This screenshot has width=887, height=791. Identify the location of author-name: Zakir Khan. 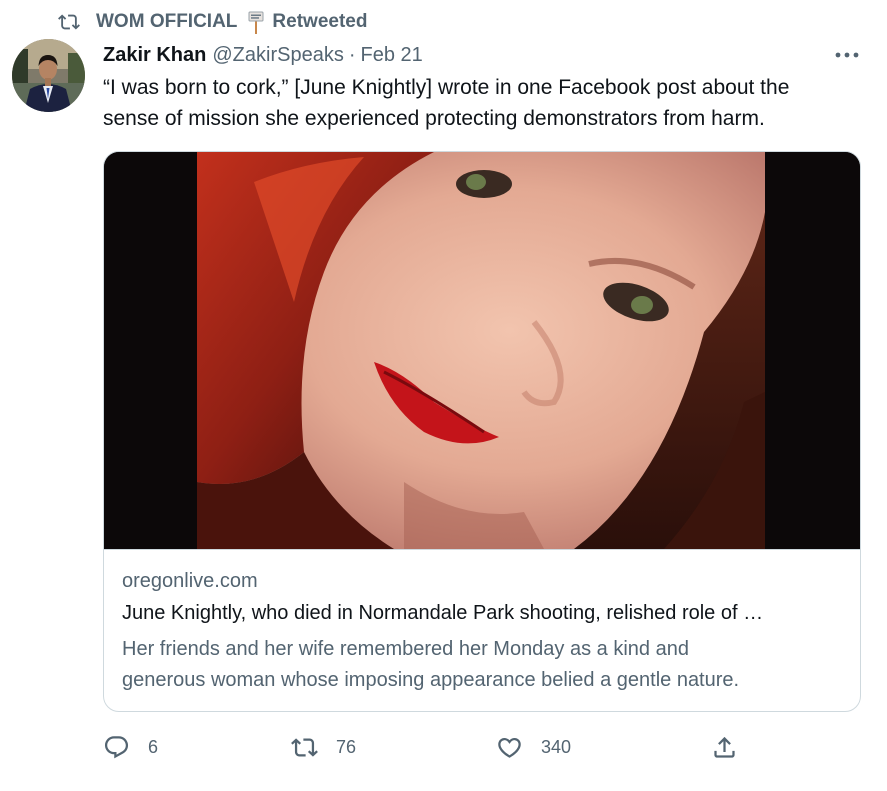
(154, 55).